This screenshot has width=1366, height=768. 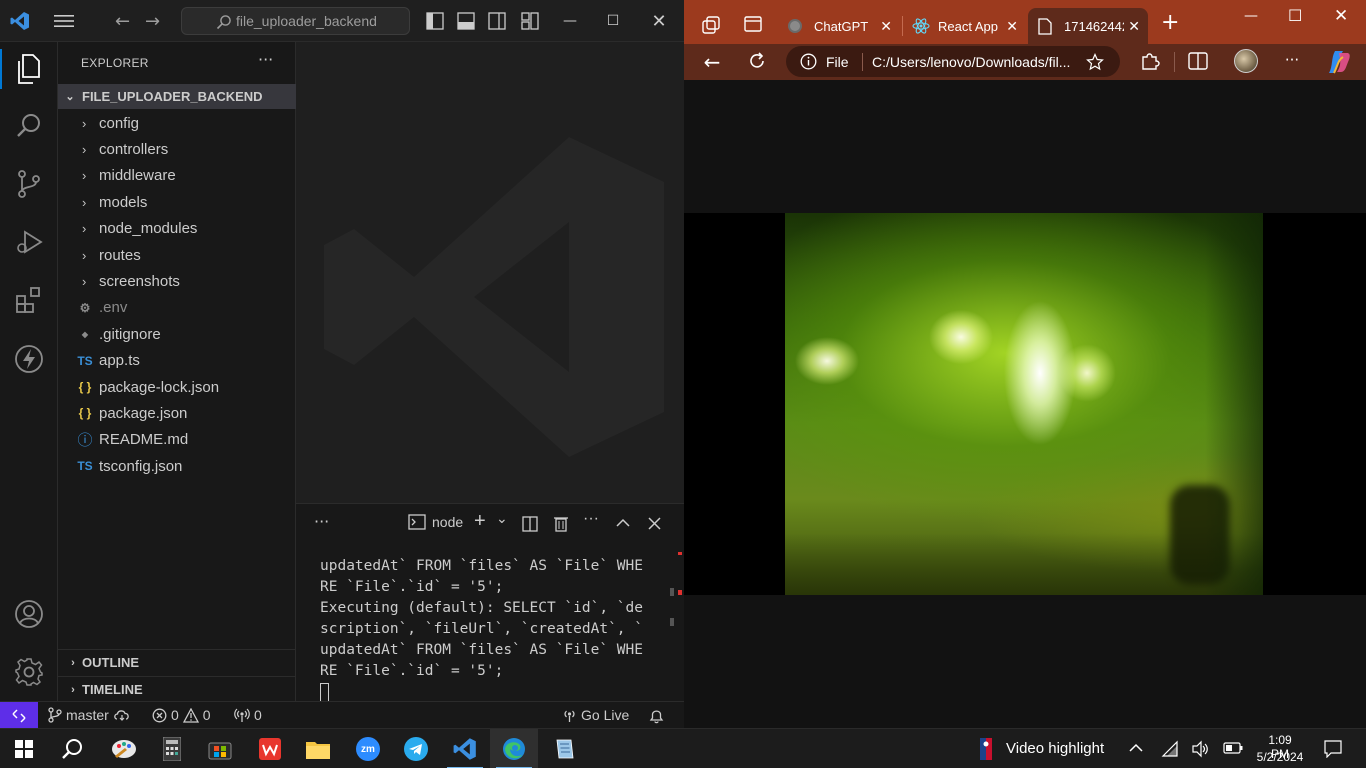 I want to click on wps-office-icon, so click(x=270, y=748).